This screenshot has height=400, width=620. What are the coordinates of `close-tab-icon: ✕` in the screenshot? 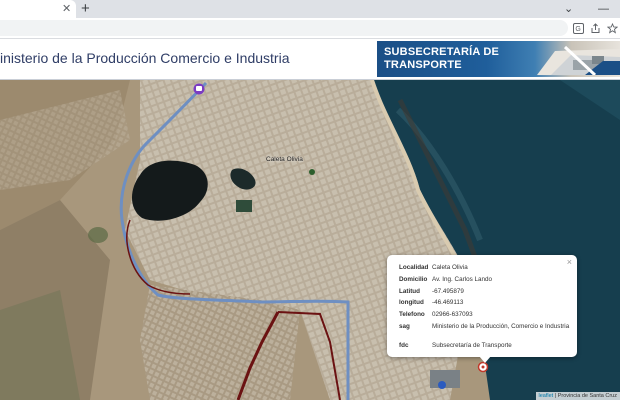 It's located at (66, 9).